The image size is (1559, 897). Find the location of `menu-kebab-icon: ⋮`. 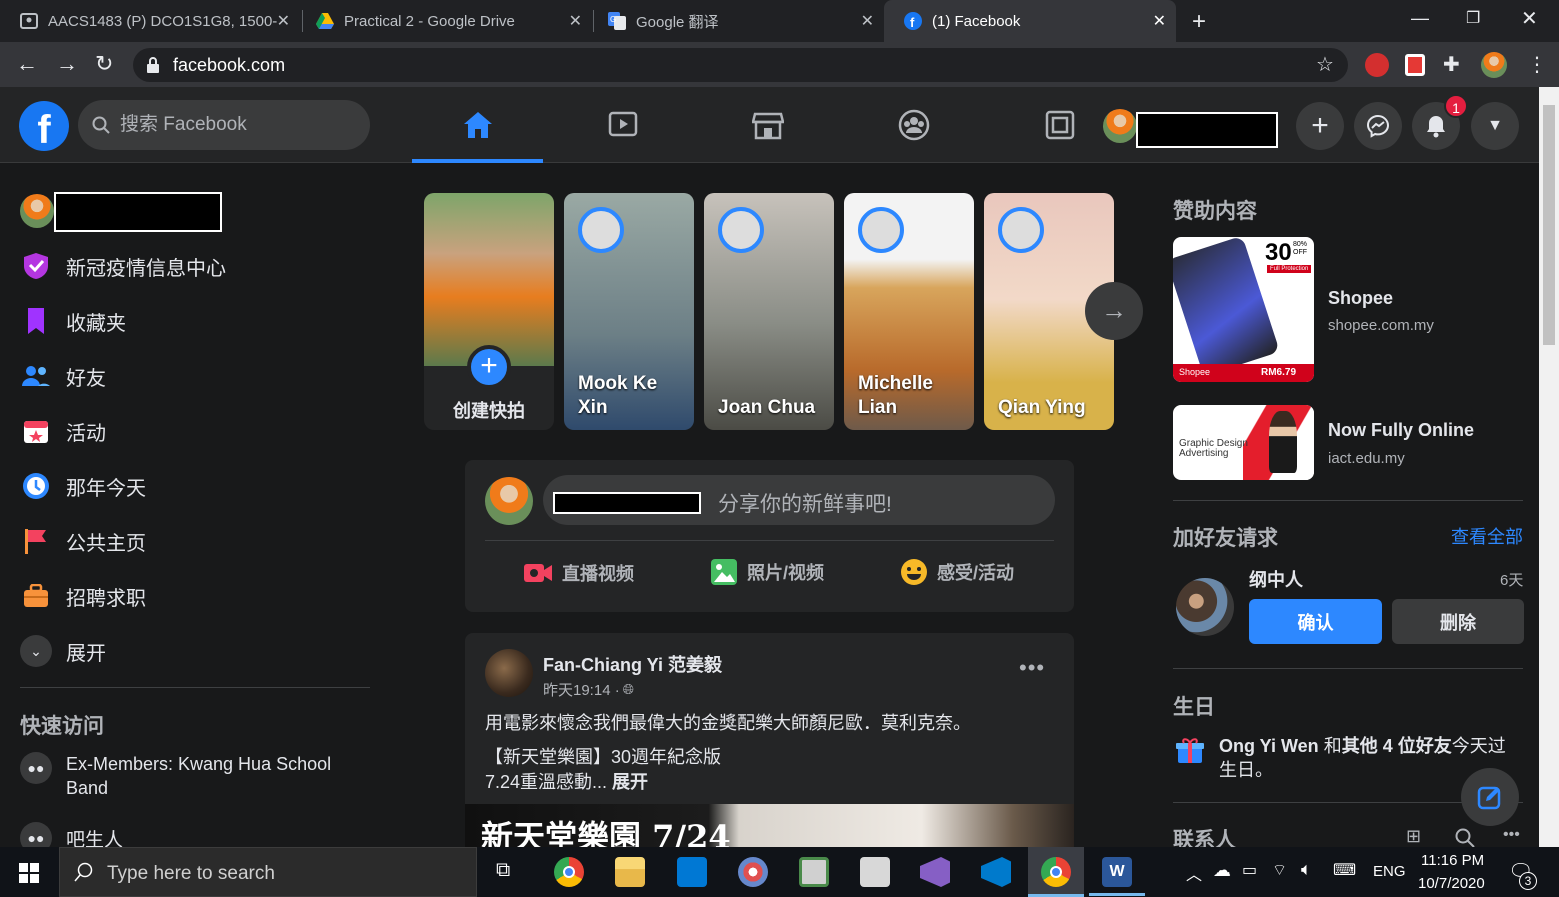

menu-kebab-icon: ⋮ is located at coordinates (1537, 64).